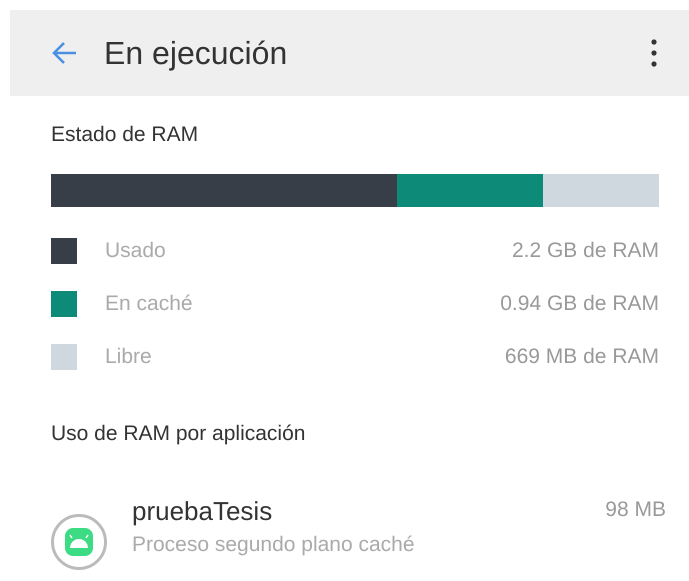  What do you see at coordinates (79, 542) in the screenshot?
I see `android-app-icon` at bounding box center [79, 542].